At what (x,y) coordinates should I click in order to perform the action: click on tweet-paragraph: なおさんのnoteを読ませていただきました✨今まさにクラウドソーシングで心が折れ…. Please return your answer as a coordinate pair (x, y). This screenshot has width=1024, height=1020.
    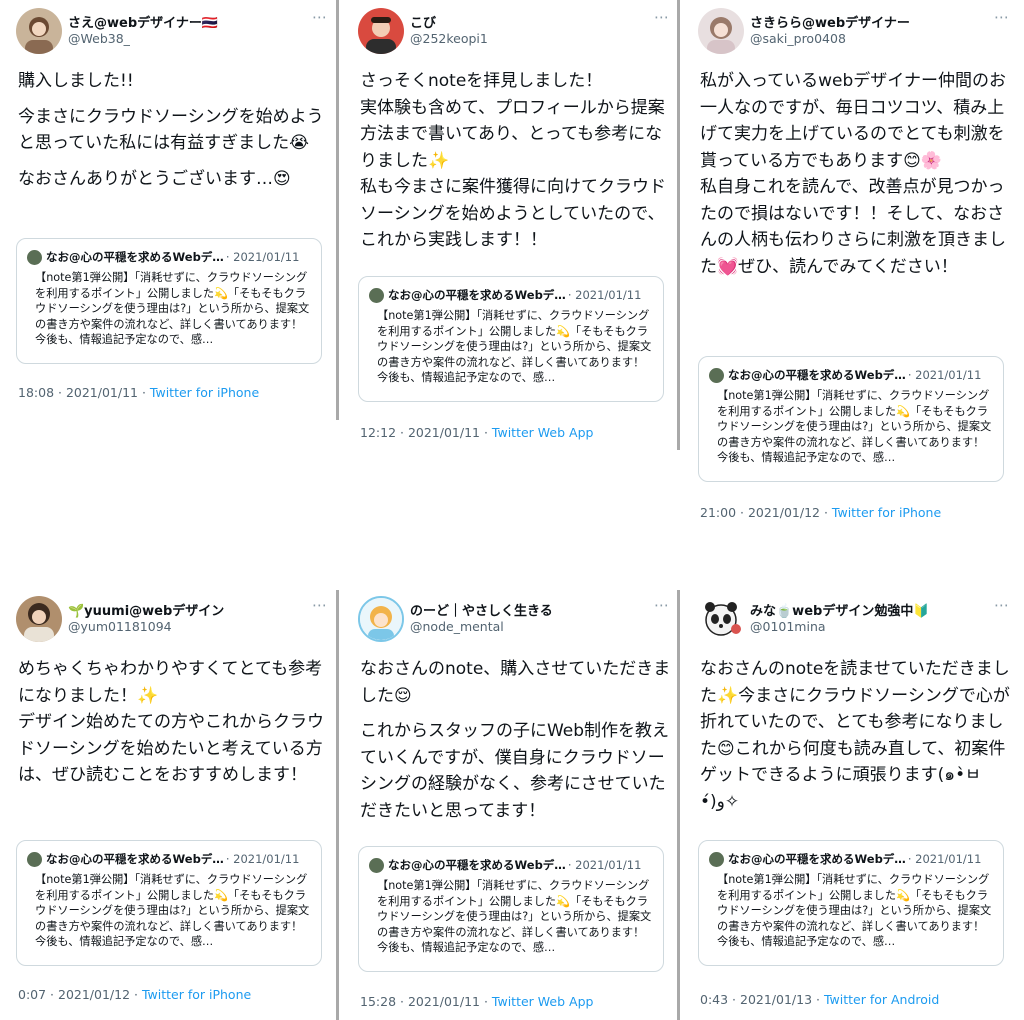
    Looking at the image, I should click on (855, 735).